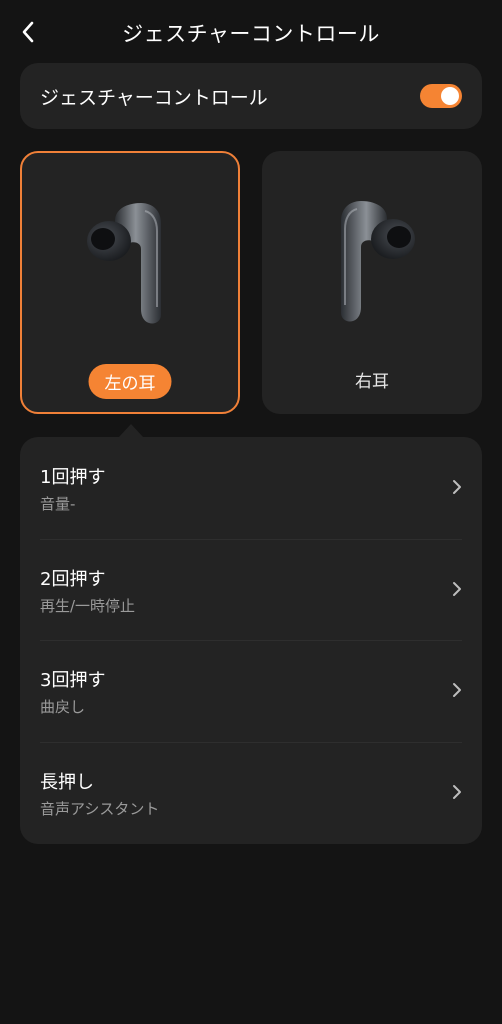 This screenshot has height=1024, width=502. Describe the element at coordinates (450, 96) in the screenshot. I see `toggle-knob` at that location.